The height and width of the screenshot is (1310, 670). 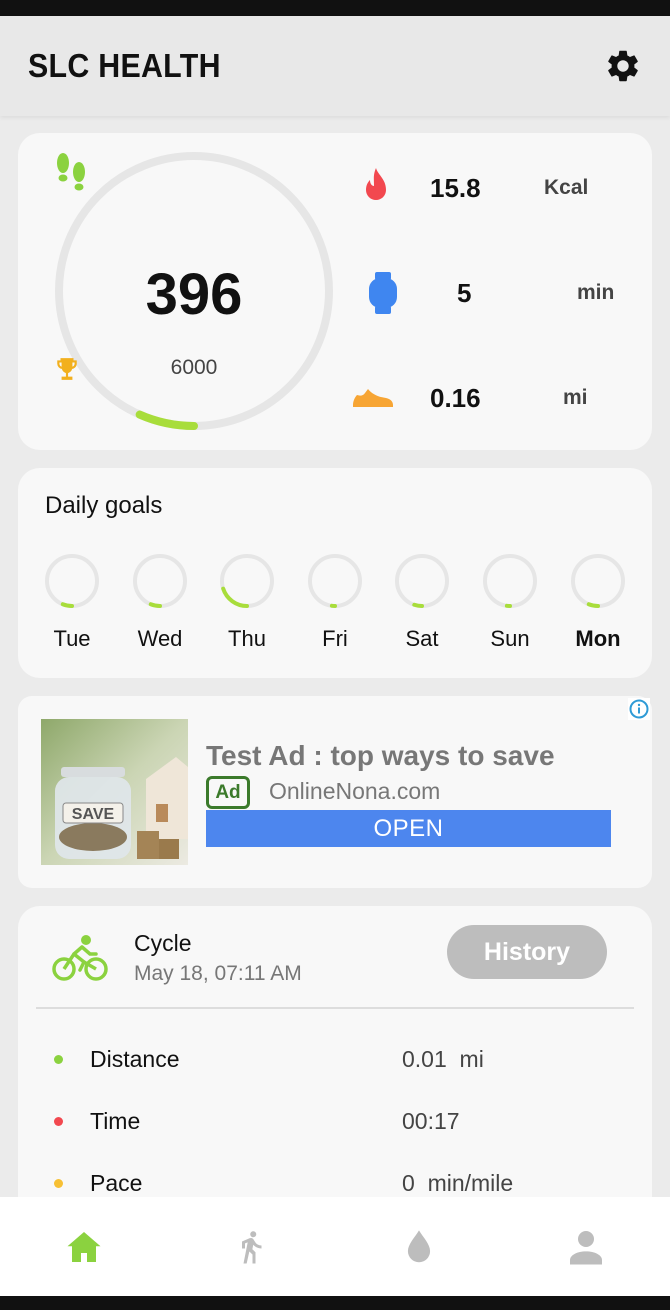 I want to click on day-goal-fri: Fri, so click(x=335, y=602).